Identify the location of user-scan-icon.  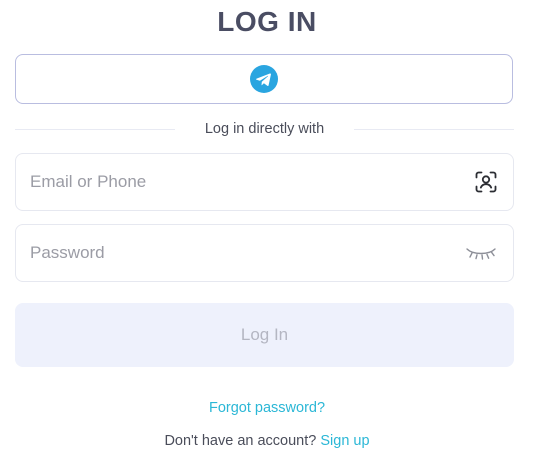
(486, 182).